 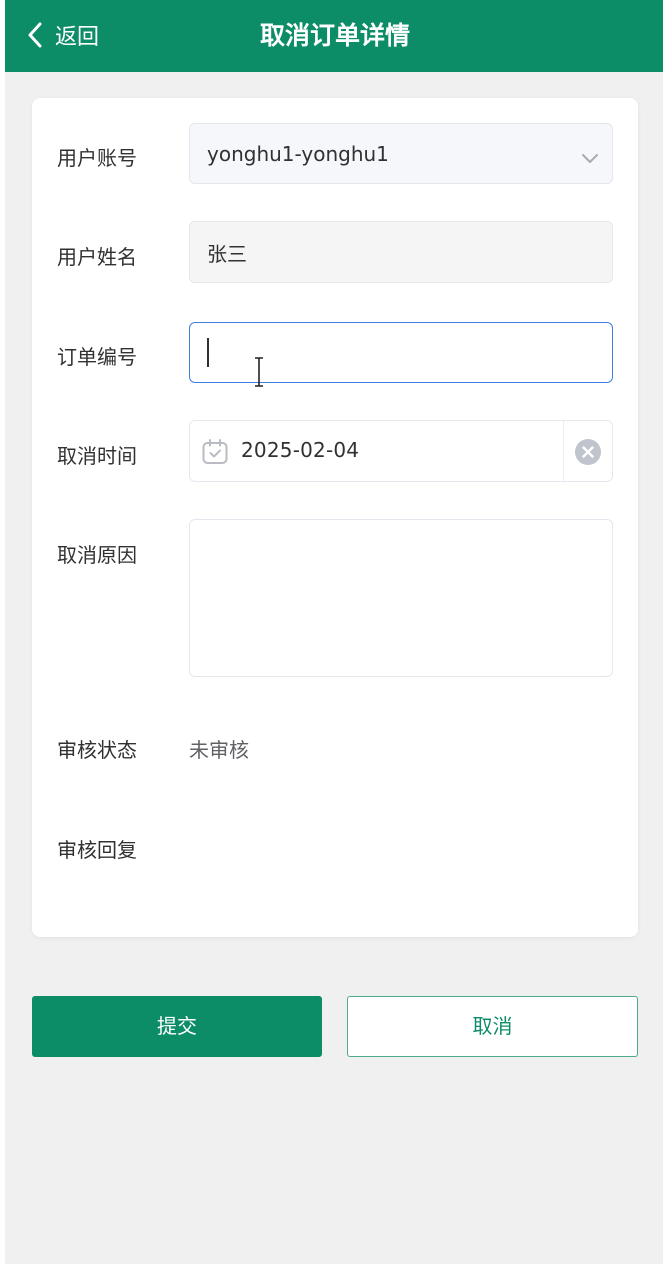 What do you see at coordinates (401, 252) in the screenshot?
I see `user-name-field: 张三` at bounding box center [401, 252].